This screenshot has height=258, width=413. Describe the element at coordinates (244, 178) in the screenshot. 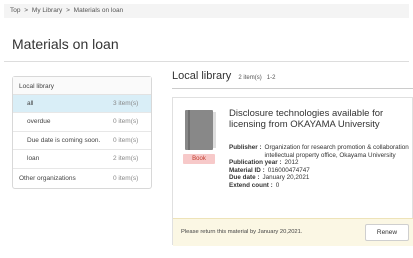

I see `due-date-label: Due date :` at that location.